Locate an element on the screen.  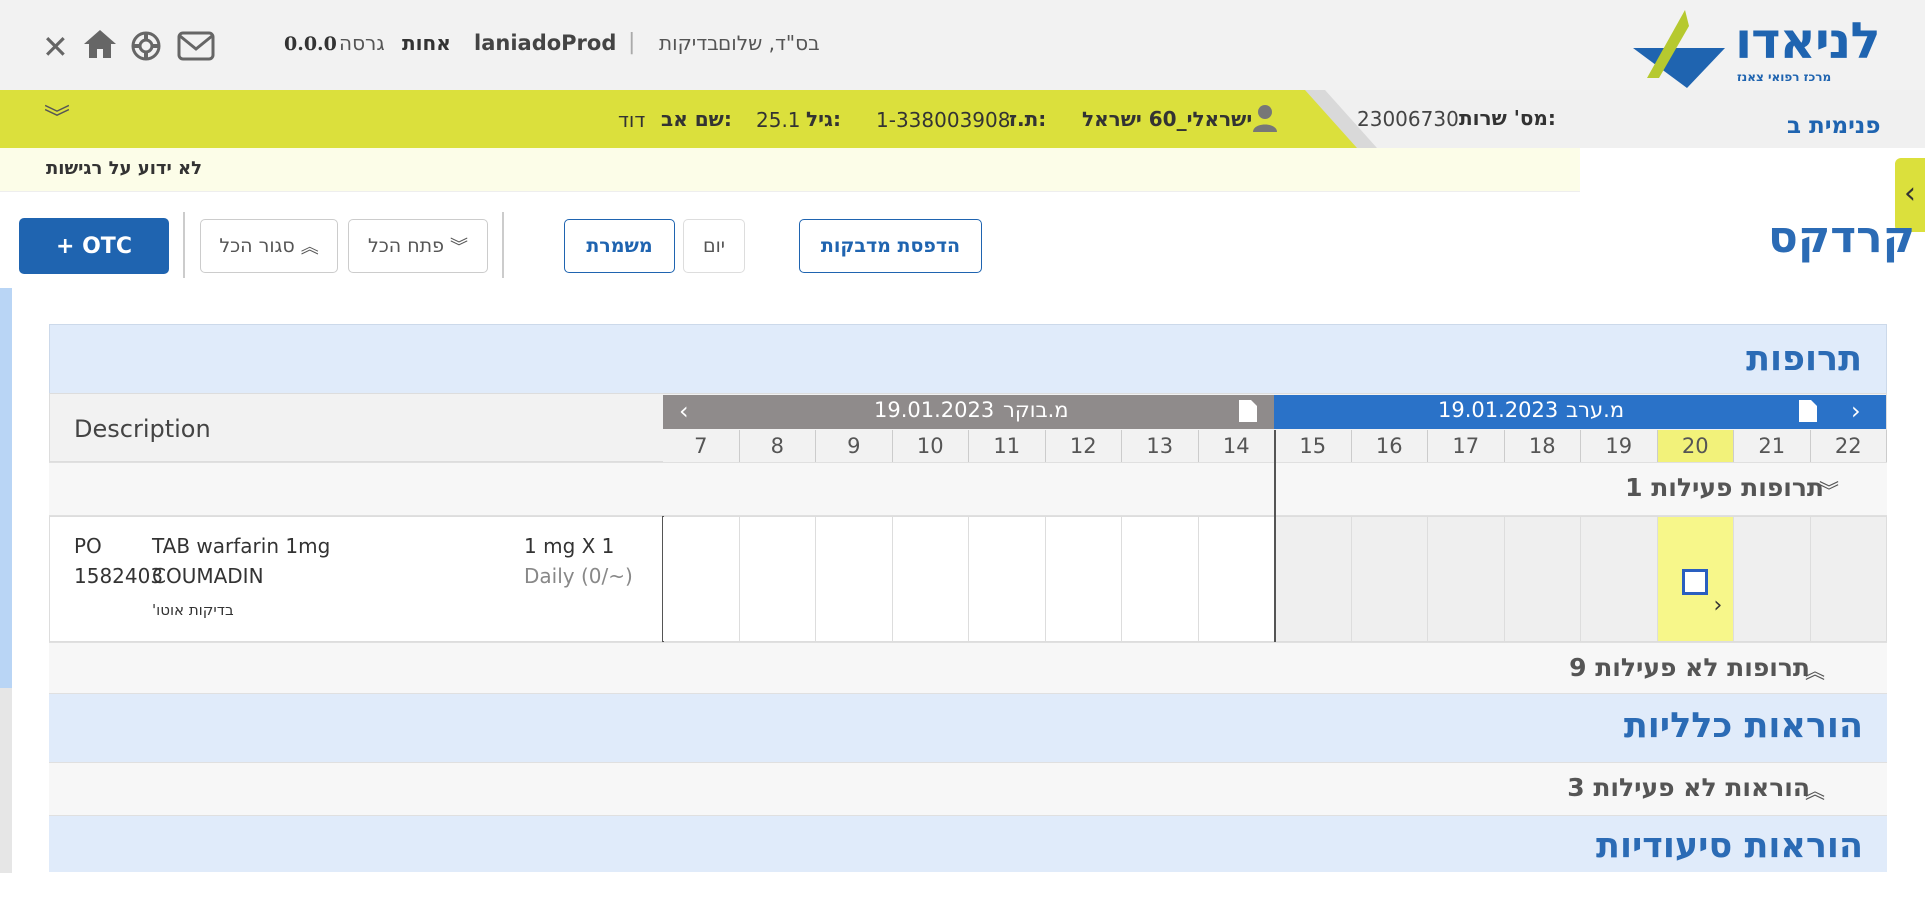
hour-cell-12: 12 is located at coordinates (1083, 446).